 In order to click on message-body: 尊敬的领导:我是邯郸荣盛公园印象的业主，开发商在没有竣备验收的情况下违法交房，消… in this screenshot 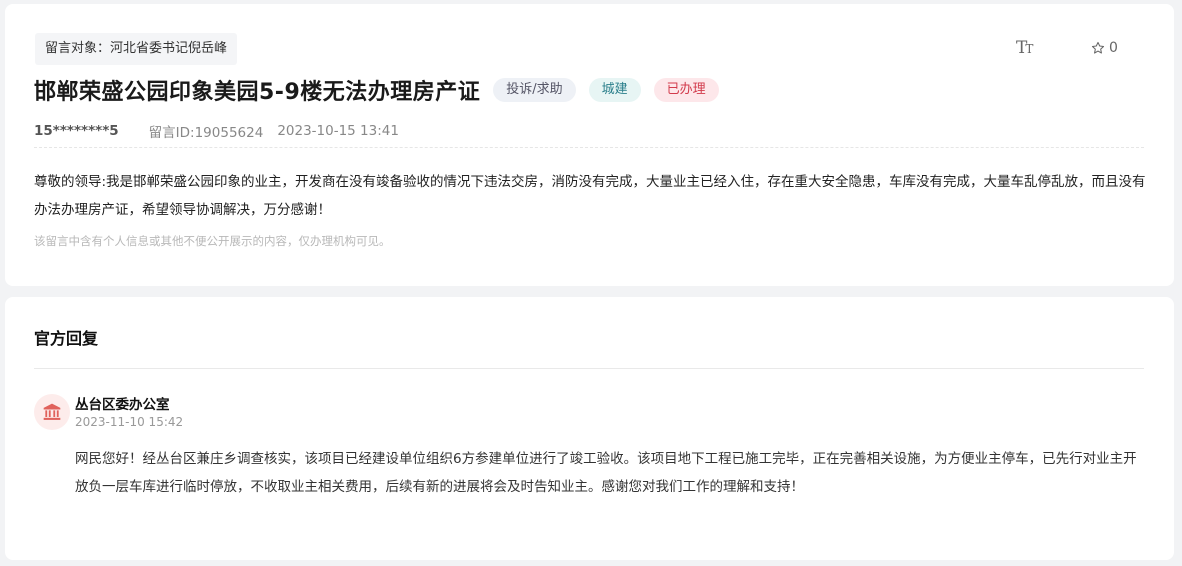, I will do `click(590, 196)`.